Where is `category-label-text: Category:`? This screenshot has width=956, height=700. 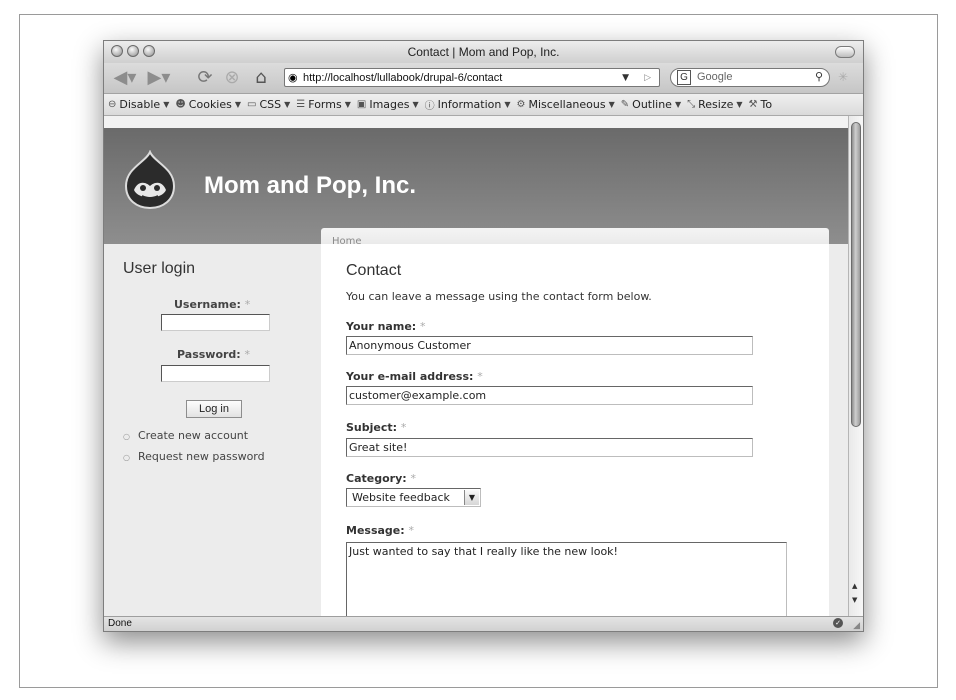
category-label-text: Category: is located at coordinates (376, 478).